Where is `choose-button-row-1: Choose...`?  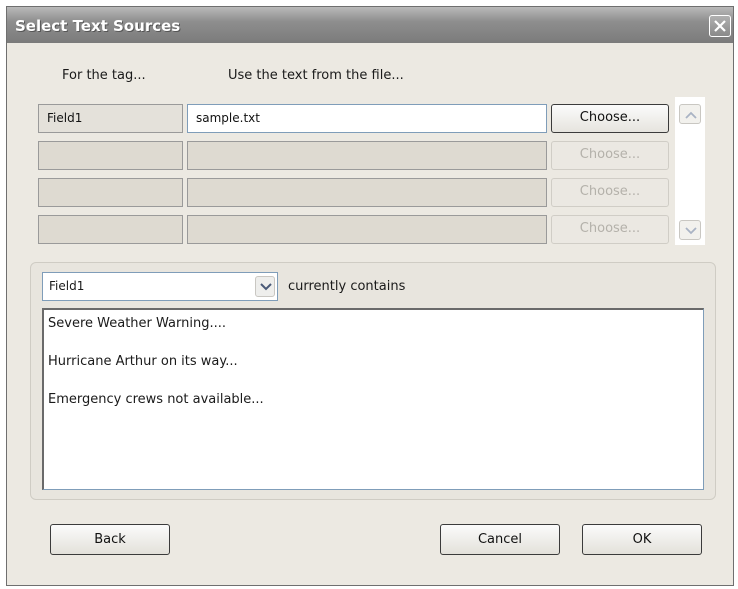 choose-button-row-1: Choose... is located at coordinates (610, 118).